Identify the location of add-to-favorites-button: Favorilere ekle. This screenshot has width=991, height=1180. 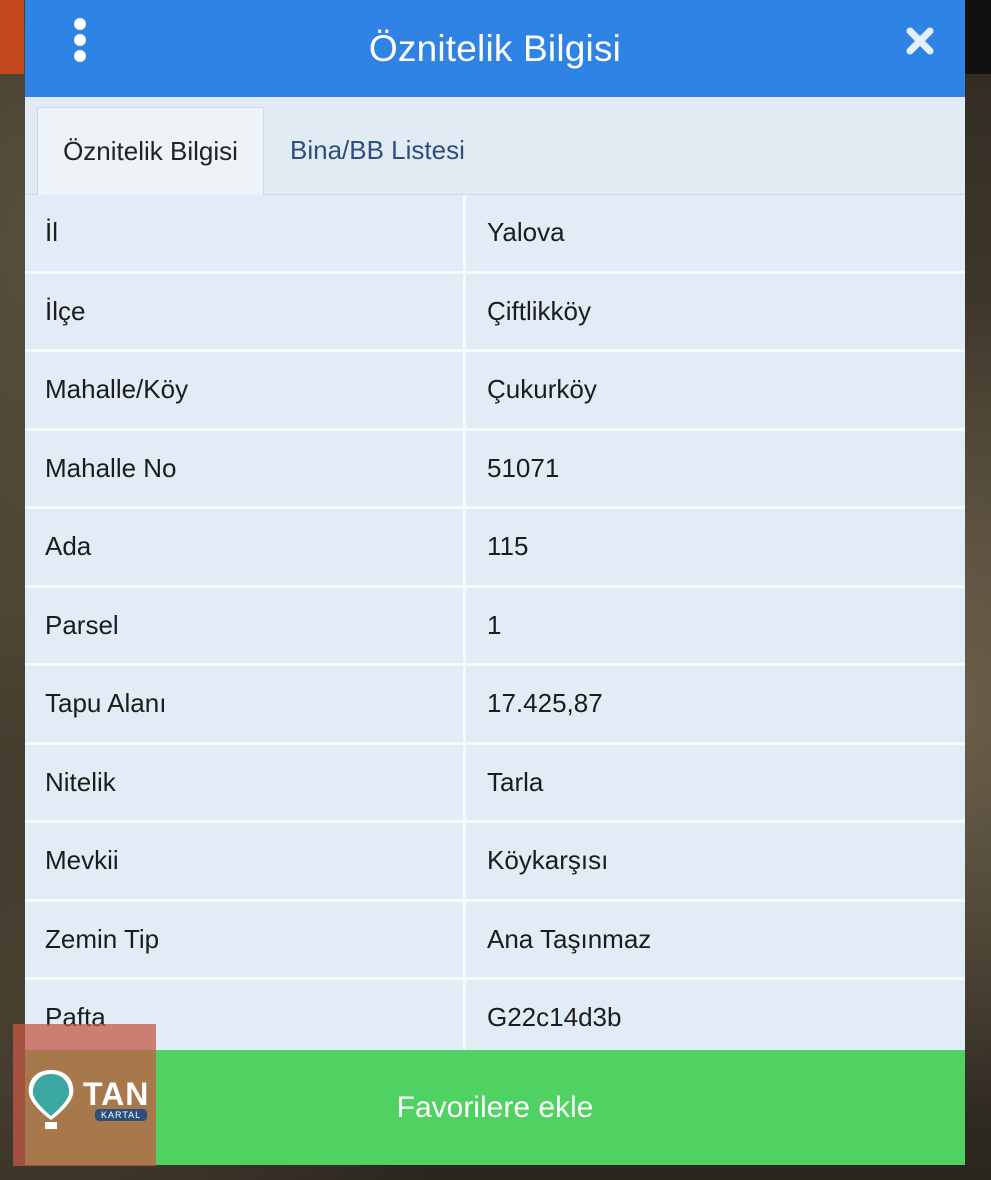
(495, 1107).